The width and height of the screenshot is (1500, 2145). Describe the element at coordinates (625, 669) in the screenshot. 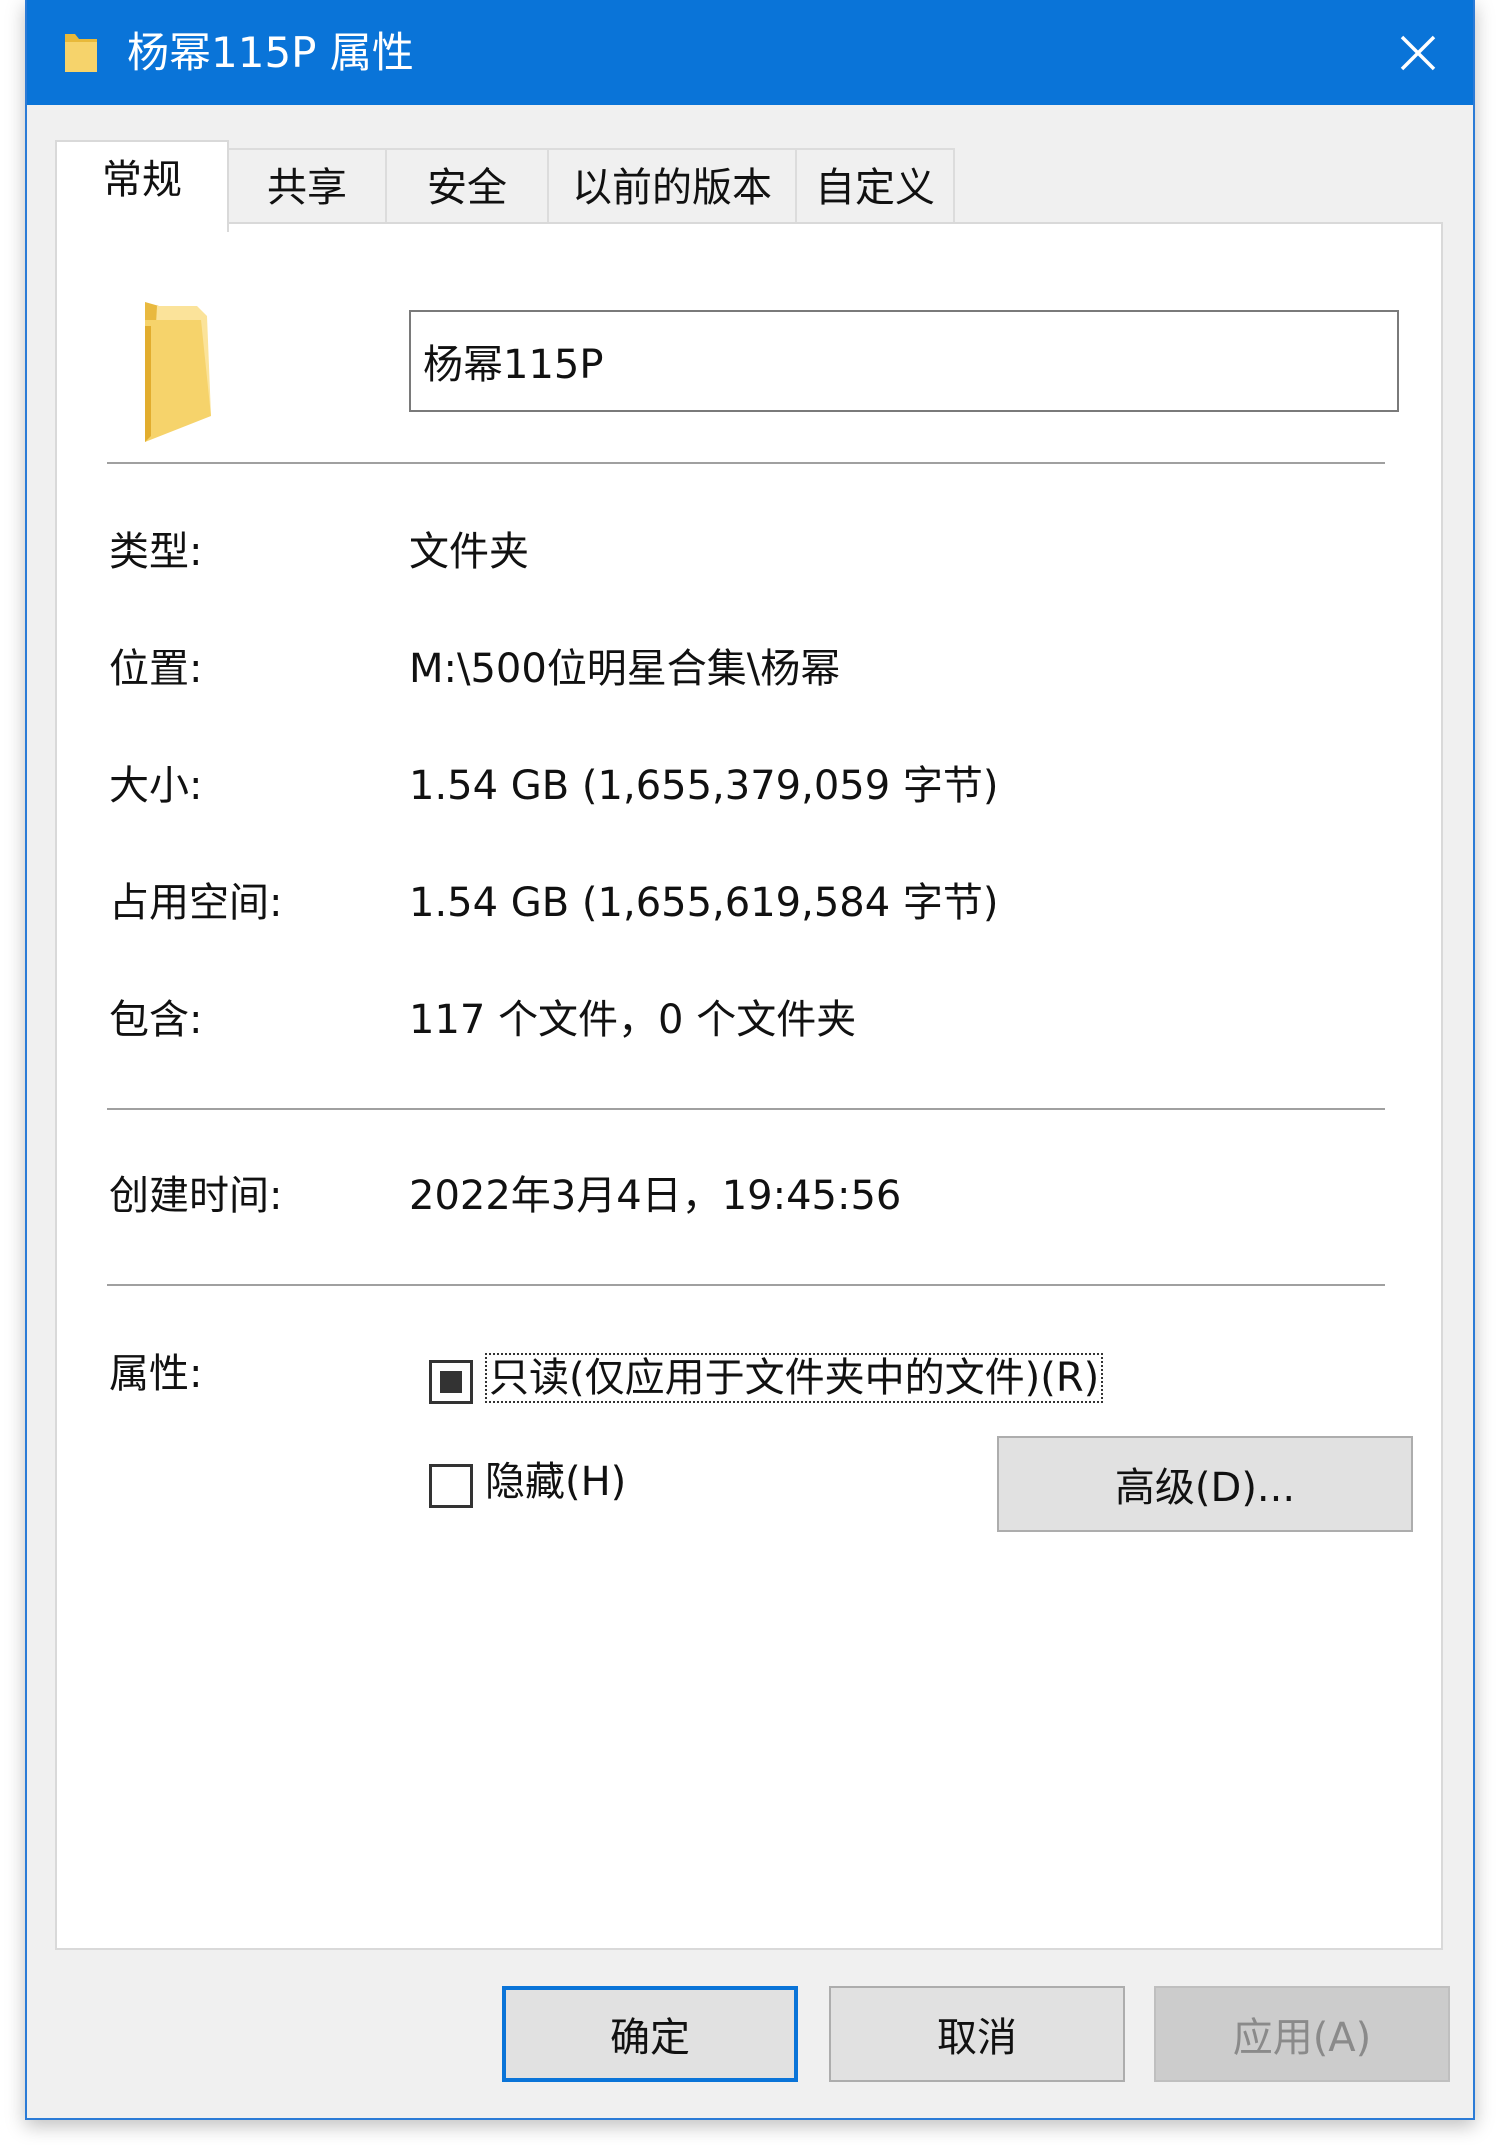

I see `location-value: M:\500位明星合集\杨幂` at that location.